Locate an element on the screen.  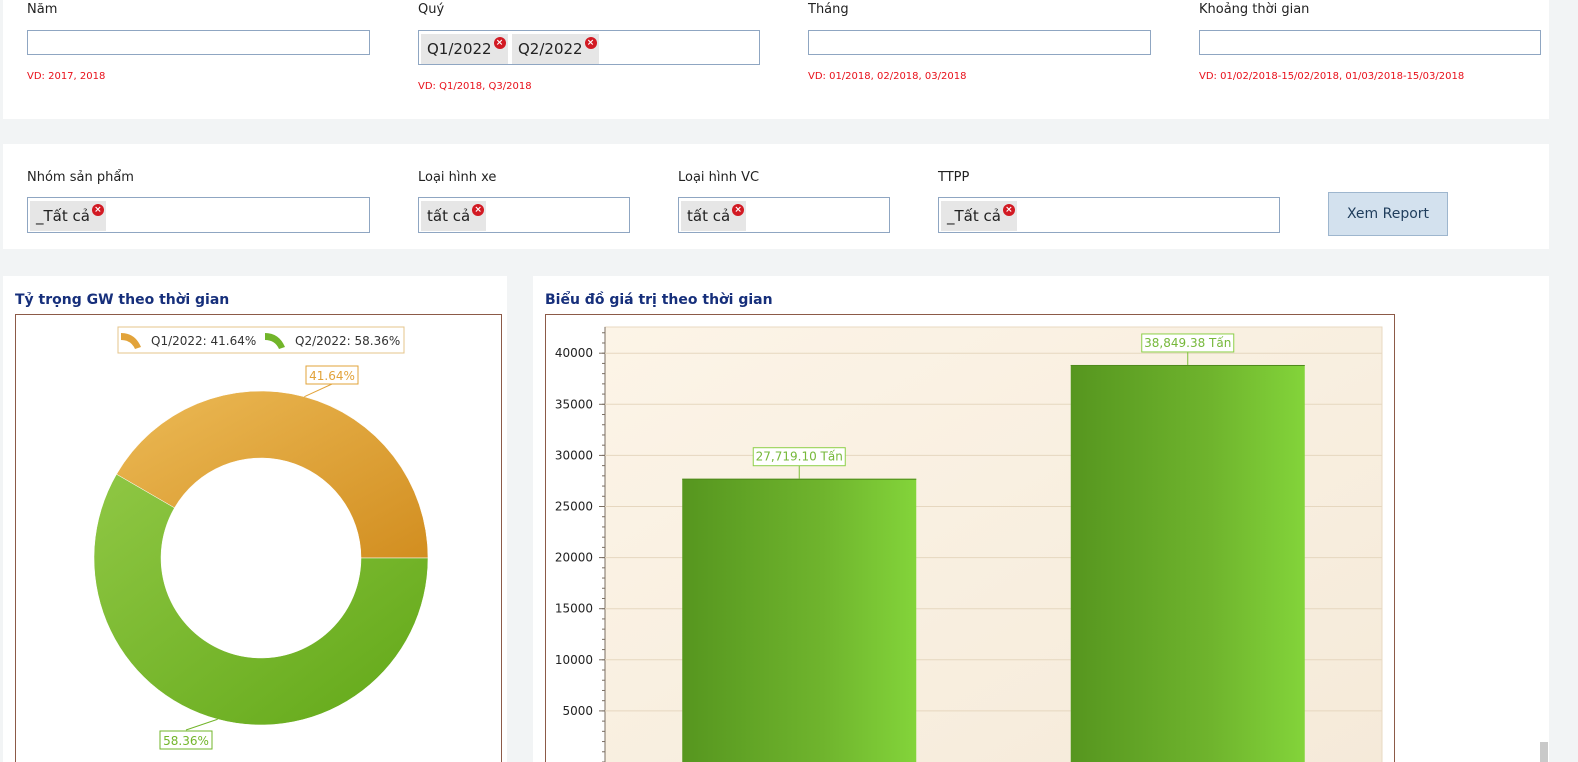
ttpp-tag-label: _Tất cả is located at coordinates (974, 216).